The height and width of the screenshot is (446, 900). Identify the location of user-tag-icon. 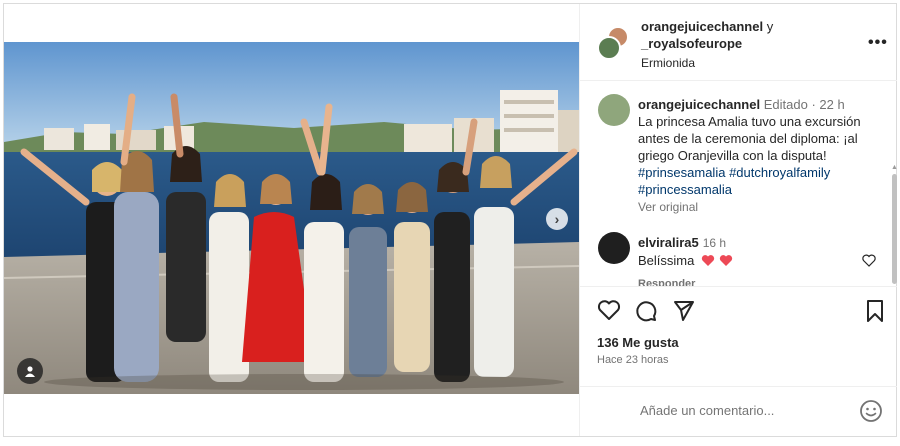
(30, 371).